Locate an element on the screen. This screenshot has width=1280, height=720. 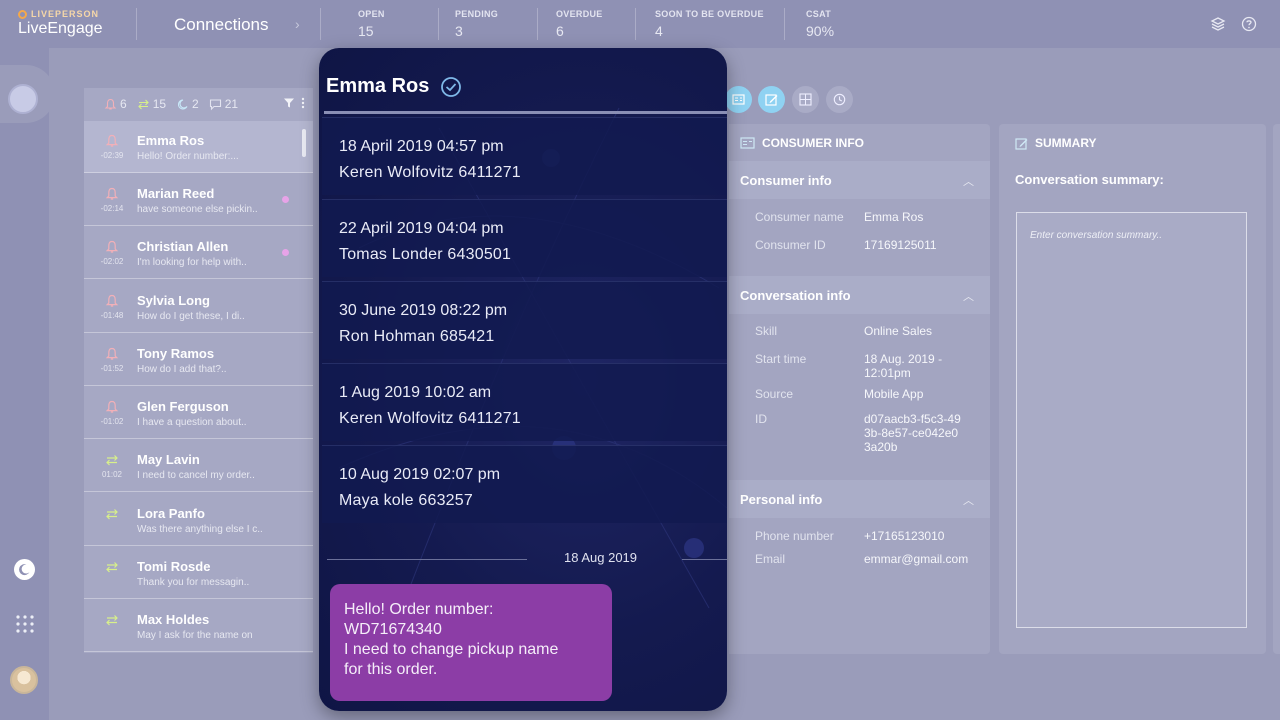
elapsed-time: -01:52 is located at coordinates (112, 368).